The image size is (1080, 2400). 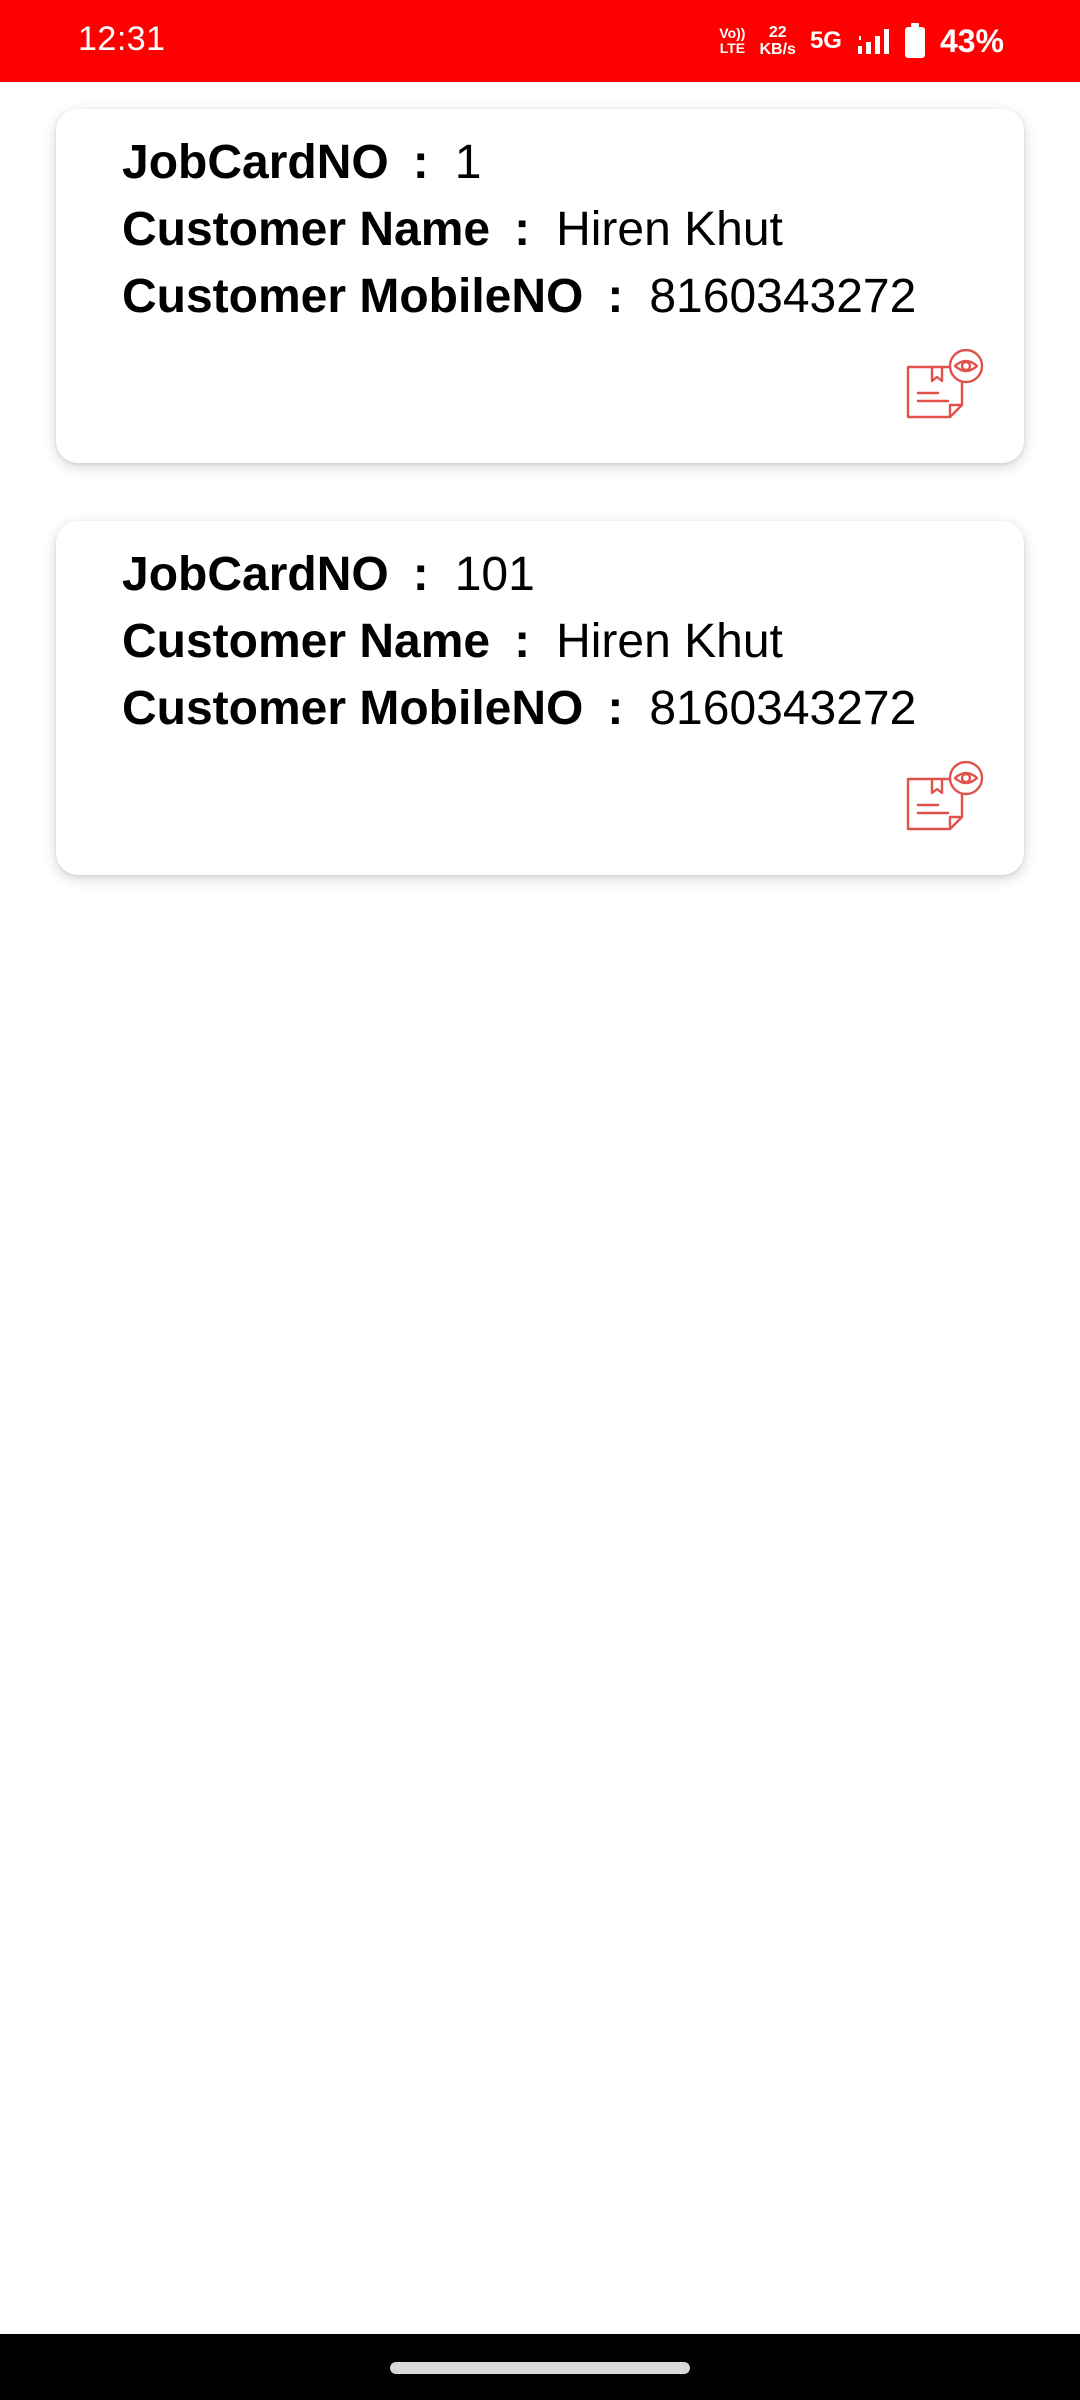 I want to click on status-bar: 12:31 Vo)) LTE 22 KB/s 5G 43%, so click(x=540, y=41).